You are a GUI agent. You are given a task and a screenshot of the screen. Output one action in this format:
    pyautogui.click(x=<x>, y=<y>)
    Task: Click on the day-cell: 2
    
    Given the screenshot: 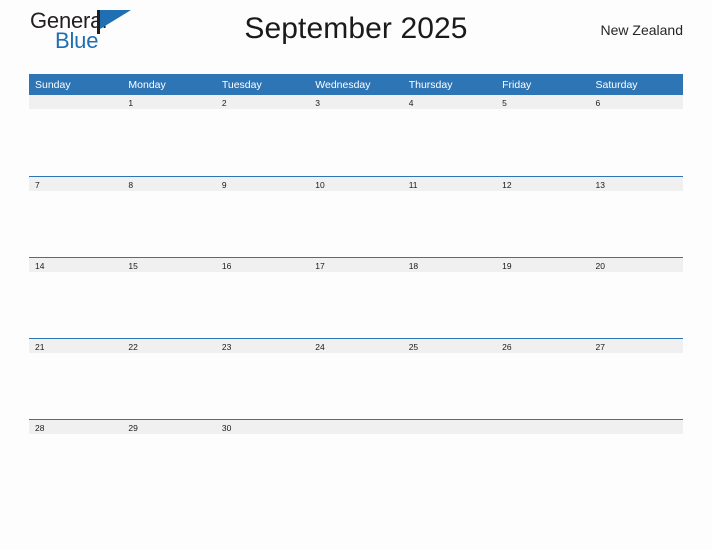 What is the action you would take?
    pyautogui.click(x=262, y=135)
    